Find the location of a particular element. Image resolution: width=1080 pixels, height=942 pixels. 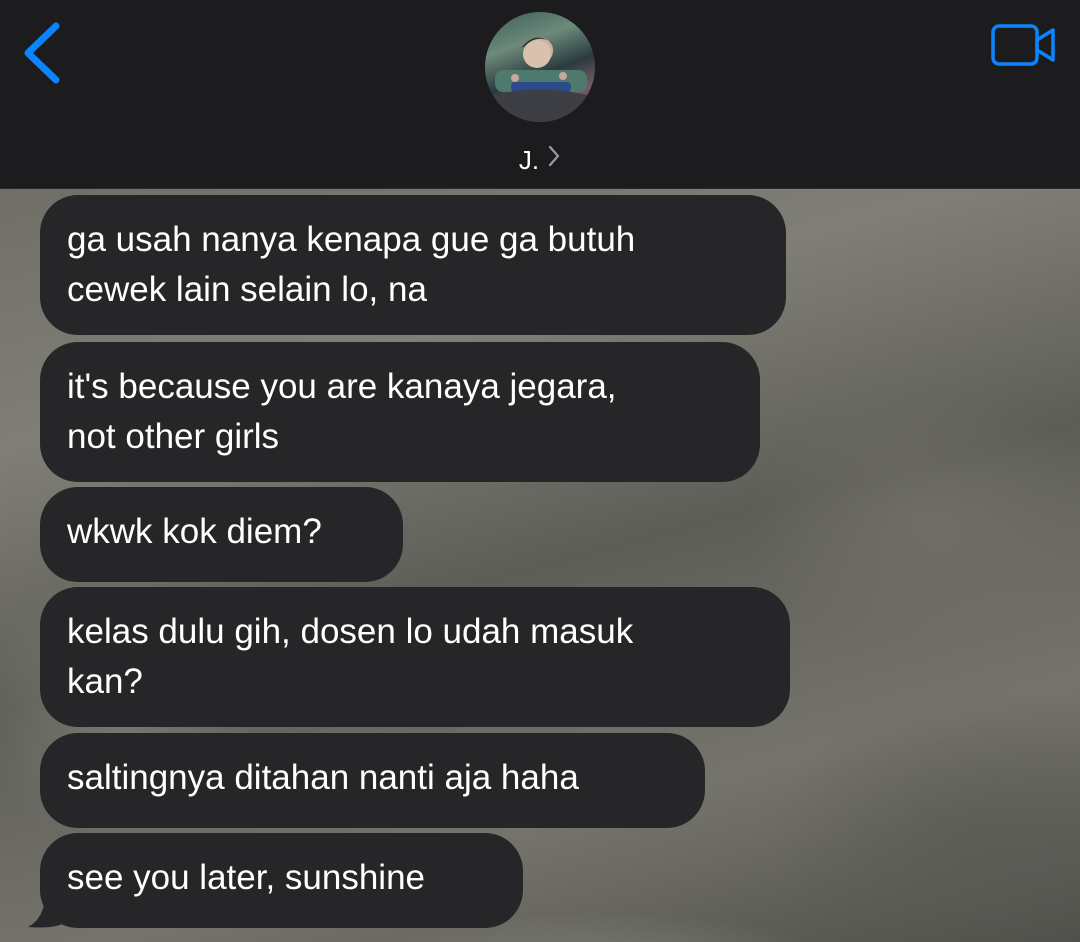

contact-name-button: J. is located at coordinates (540, 160).